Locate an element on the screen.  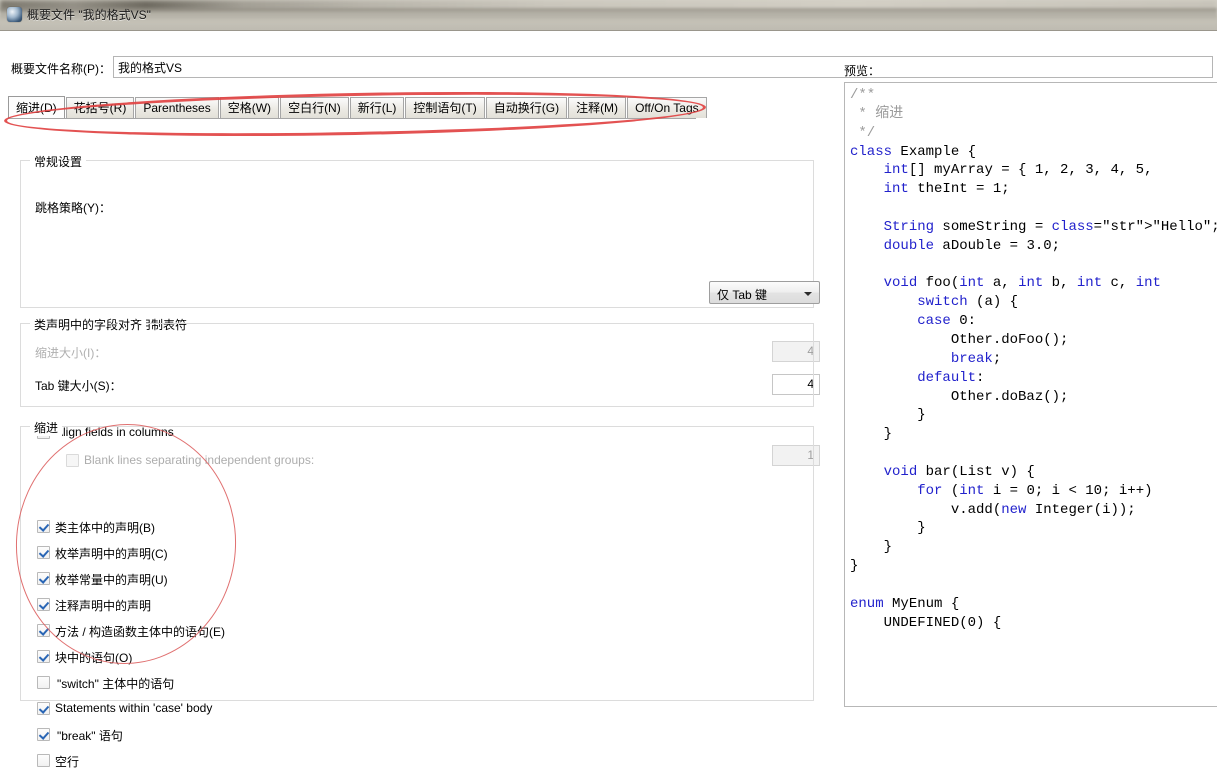
indent-item-8-checkbox is located at coordinates (43, 734).